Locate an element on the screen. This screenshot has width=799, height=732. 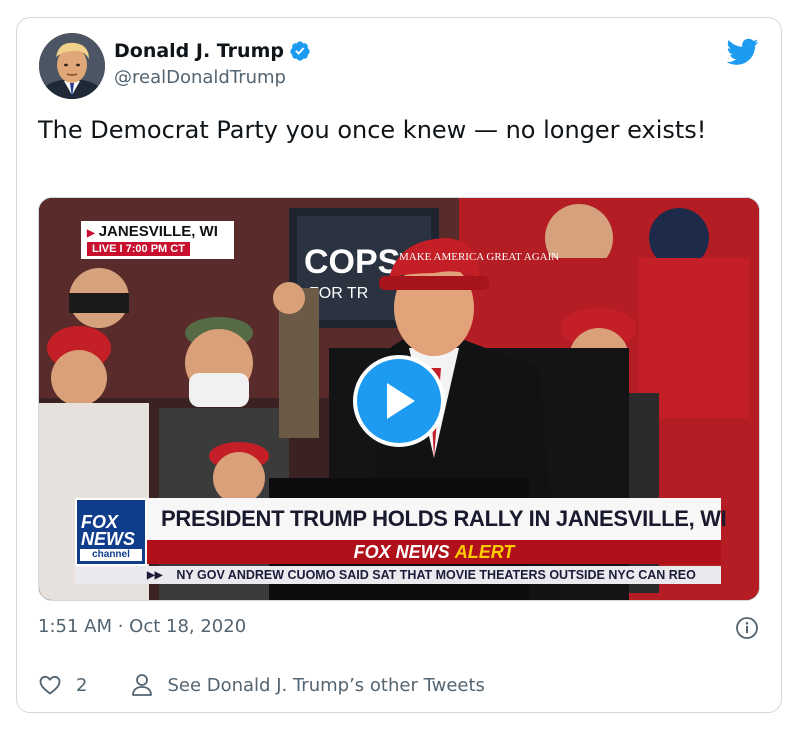
live-label: LIVE is located at coordinates (104, 249).